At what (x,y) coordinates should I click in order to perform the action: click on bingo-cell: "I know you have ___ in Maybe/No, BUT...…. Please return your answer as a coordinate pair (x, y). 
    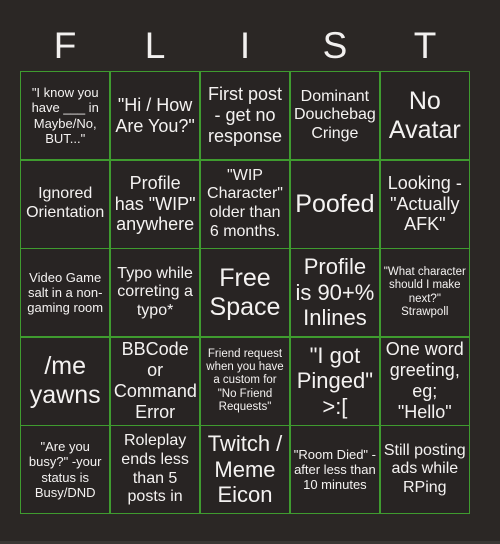
    Looking at the image, I should click on (65, 115).